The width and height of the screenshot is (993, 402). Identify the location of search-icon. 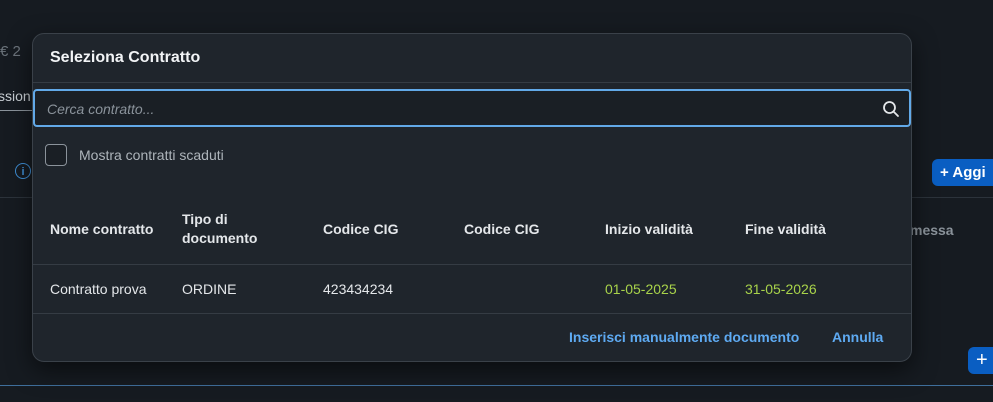
(891, 109).